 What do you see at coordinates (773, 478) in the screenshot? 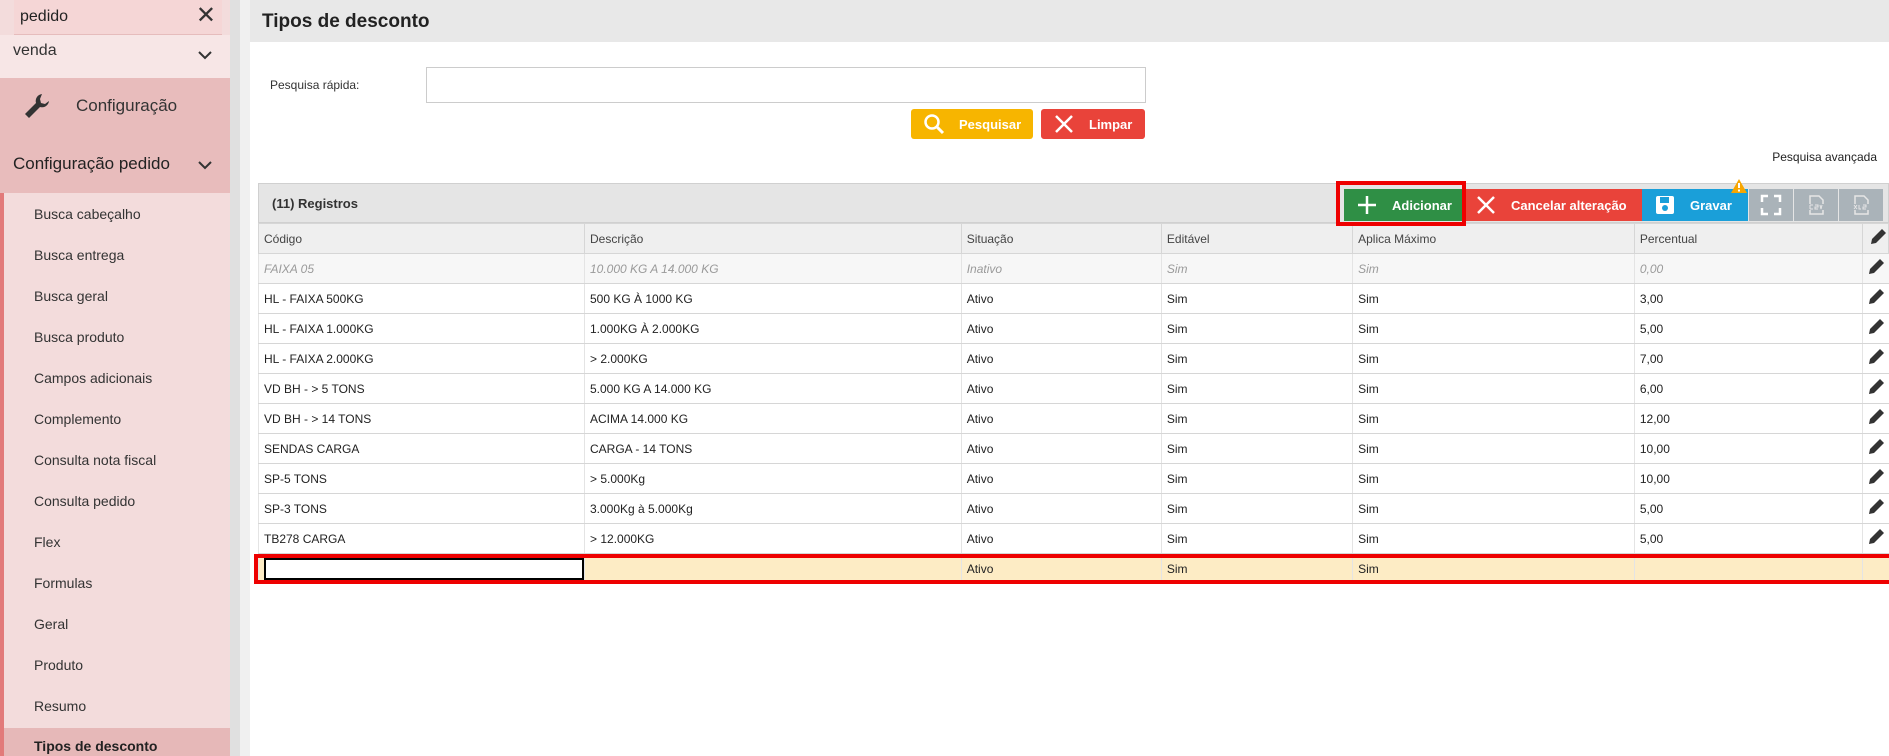
I see `table-cell: > 5.000Kg` at bounding box center [773, 478].